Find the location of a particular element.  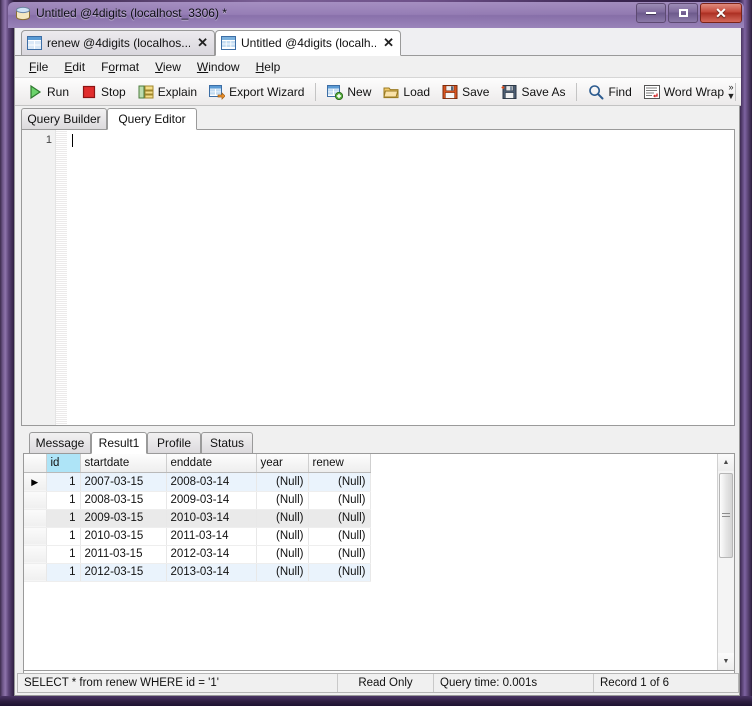

cell-enddate: 2009-03-14 is located at coordinates (211, 500).